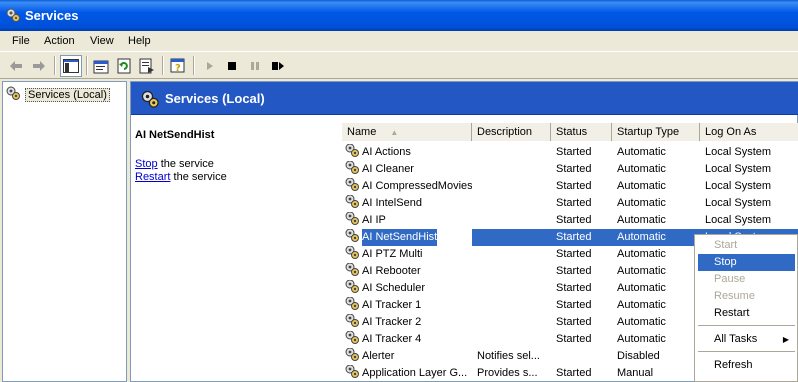 Image resolution: width=798 pixels, height=382 pixels. I want to click on show-hide-tree-icon, so click(71, 66).